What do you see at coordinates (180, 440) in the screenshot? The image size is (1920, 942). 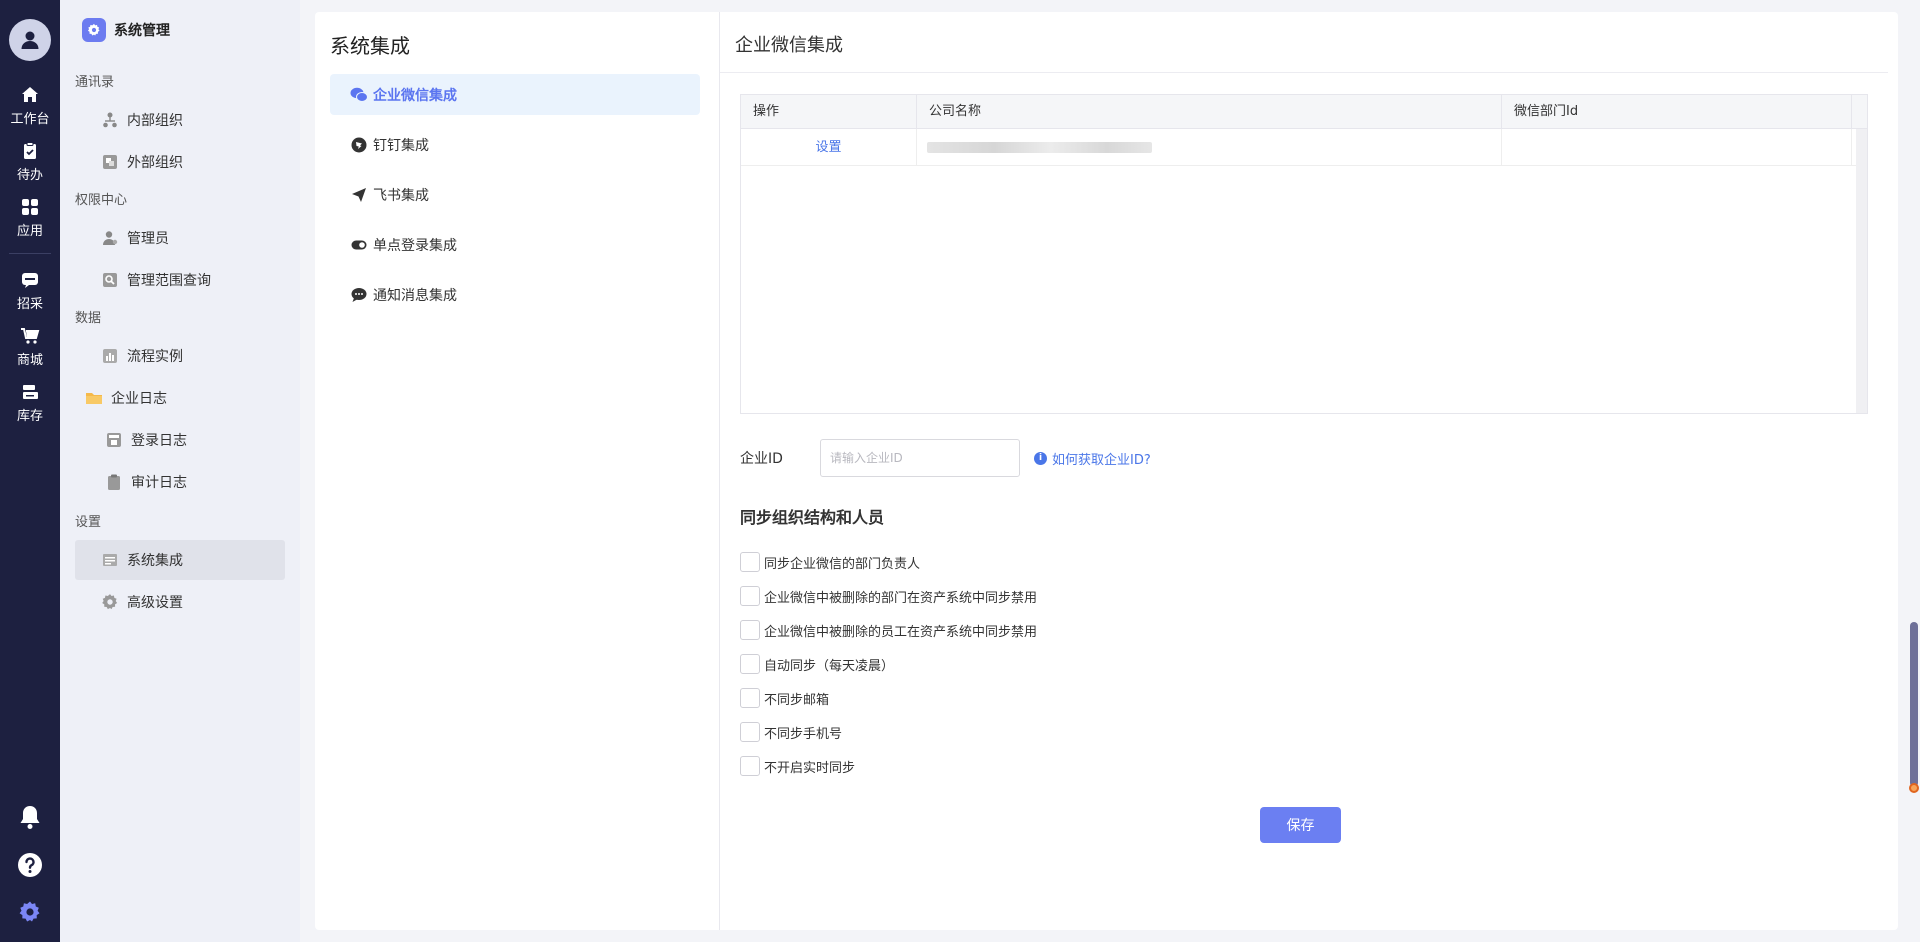 I see `sidebar-item-login-log: 登录日志` at bounding box center [180, 440].